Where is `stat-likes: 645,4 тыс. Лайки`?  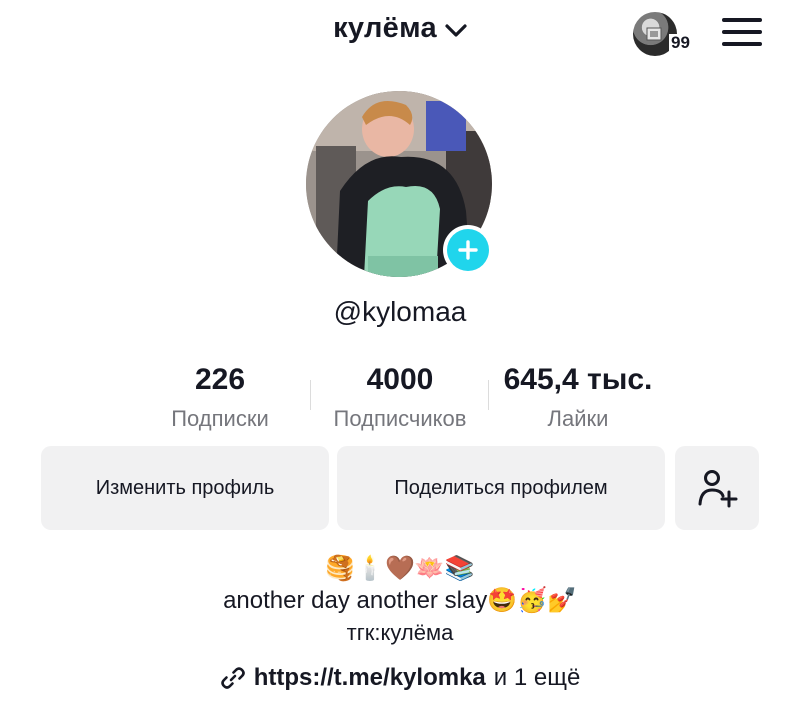
stat-likes: 645,4 тыс. Лайки is located at coordinates (578, 398).